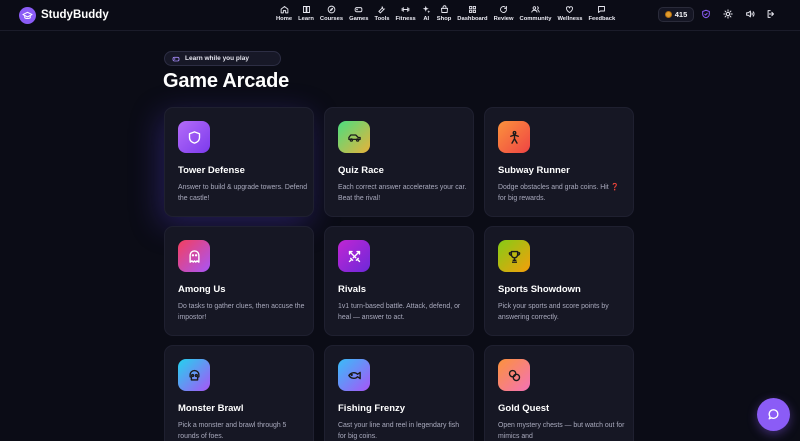 Image resolution: width=800 pixels, height=441 pixels. What do you see at coordinates (503, 9) in the screenshot?
I see `refresh-icon` at bounding box center [503, 9].